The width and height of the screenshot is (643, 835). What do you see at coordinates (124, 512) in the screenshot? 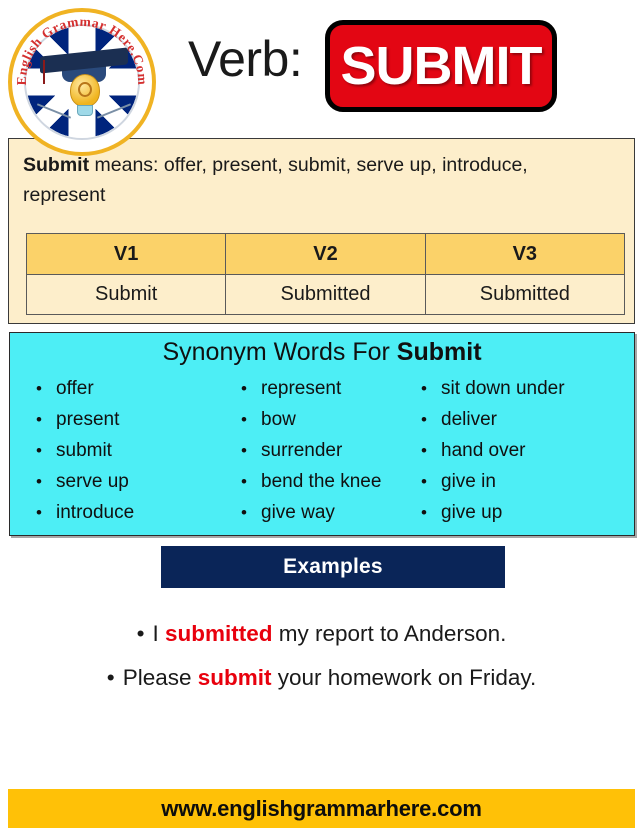
I see `list-item: introduce` at bounding box center [124, 512].